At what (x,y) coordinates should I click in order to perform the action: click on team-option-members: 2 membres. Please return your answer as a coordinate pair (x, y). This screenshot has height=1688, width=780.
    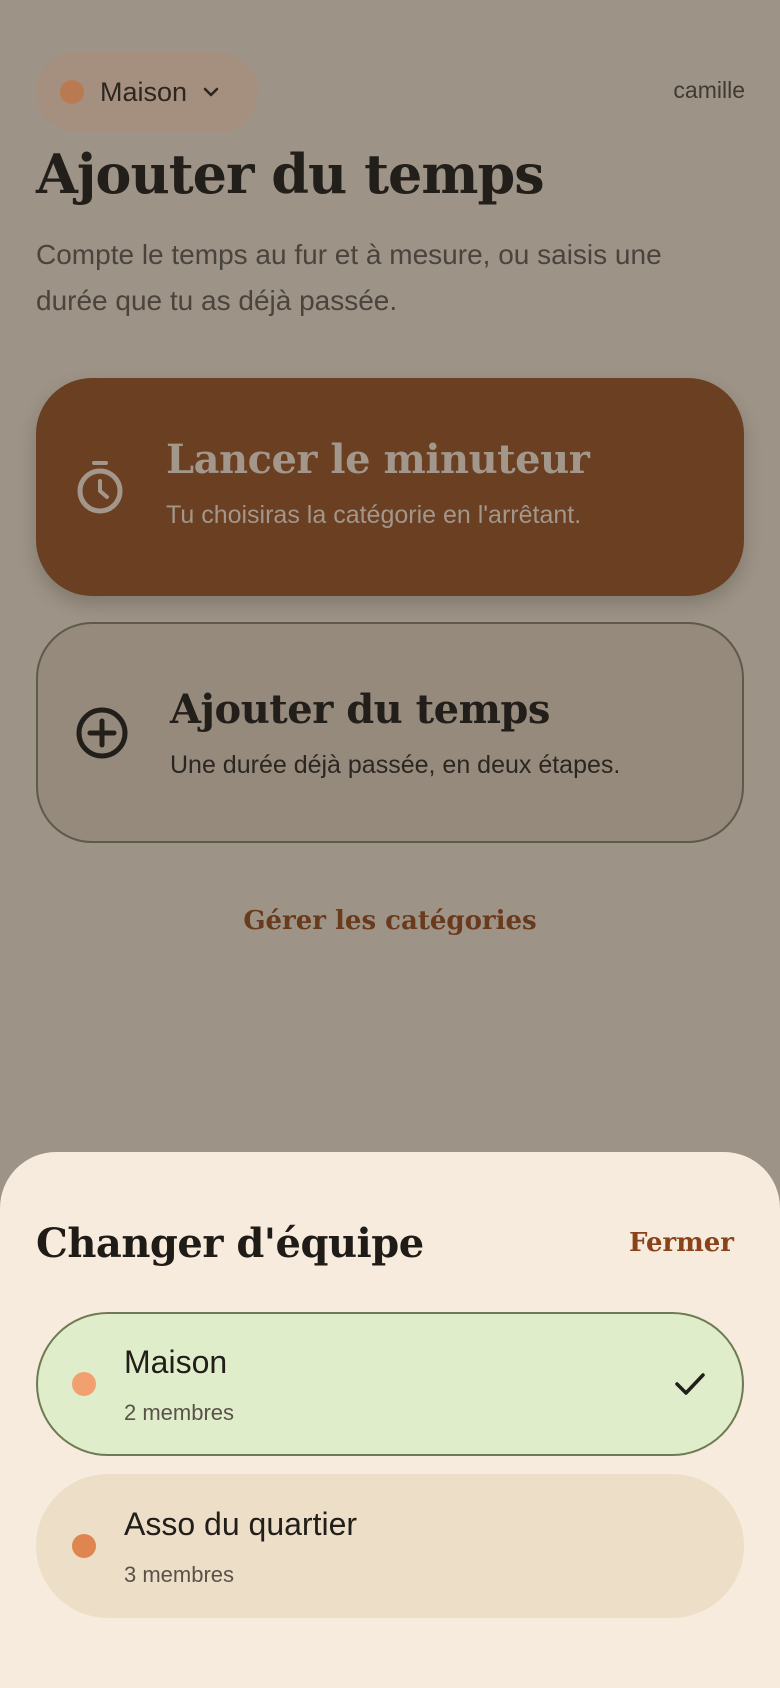
    Looking at the image, I should click on (179, 1412).